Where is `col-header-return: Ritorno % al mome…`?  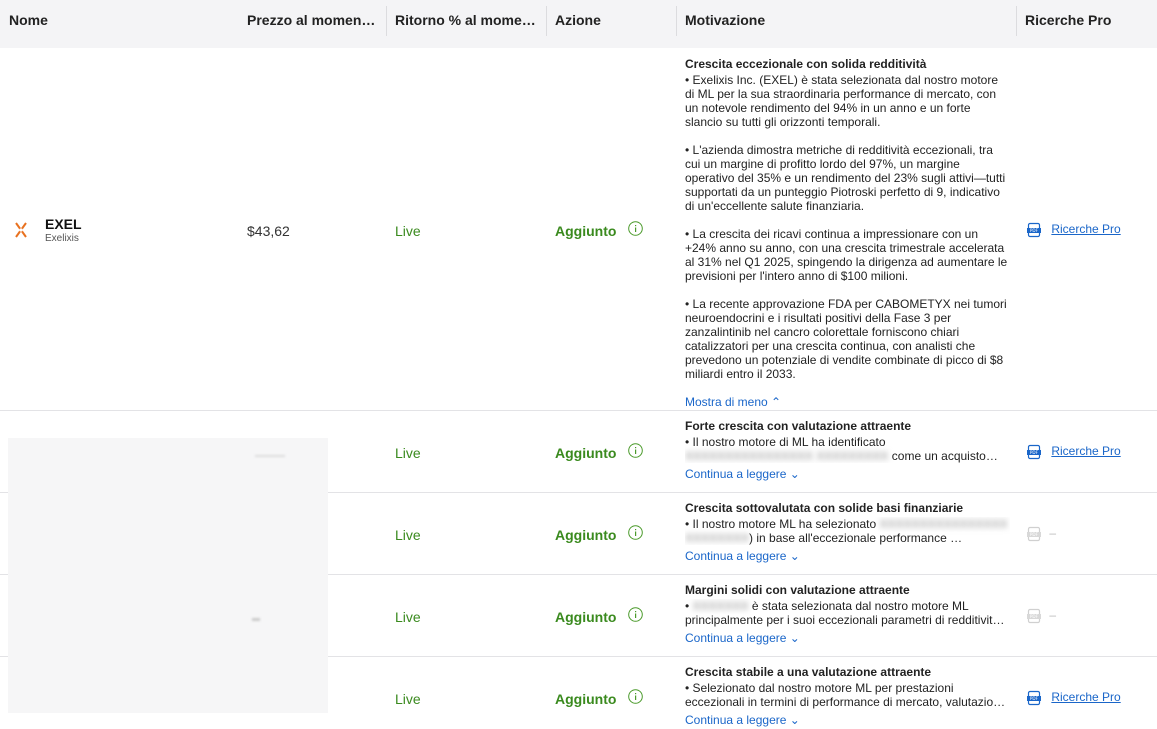 col-header-return: Ritorno % al mome… is located at coordinates (466, 24).